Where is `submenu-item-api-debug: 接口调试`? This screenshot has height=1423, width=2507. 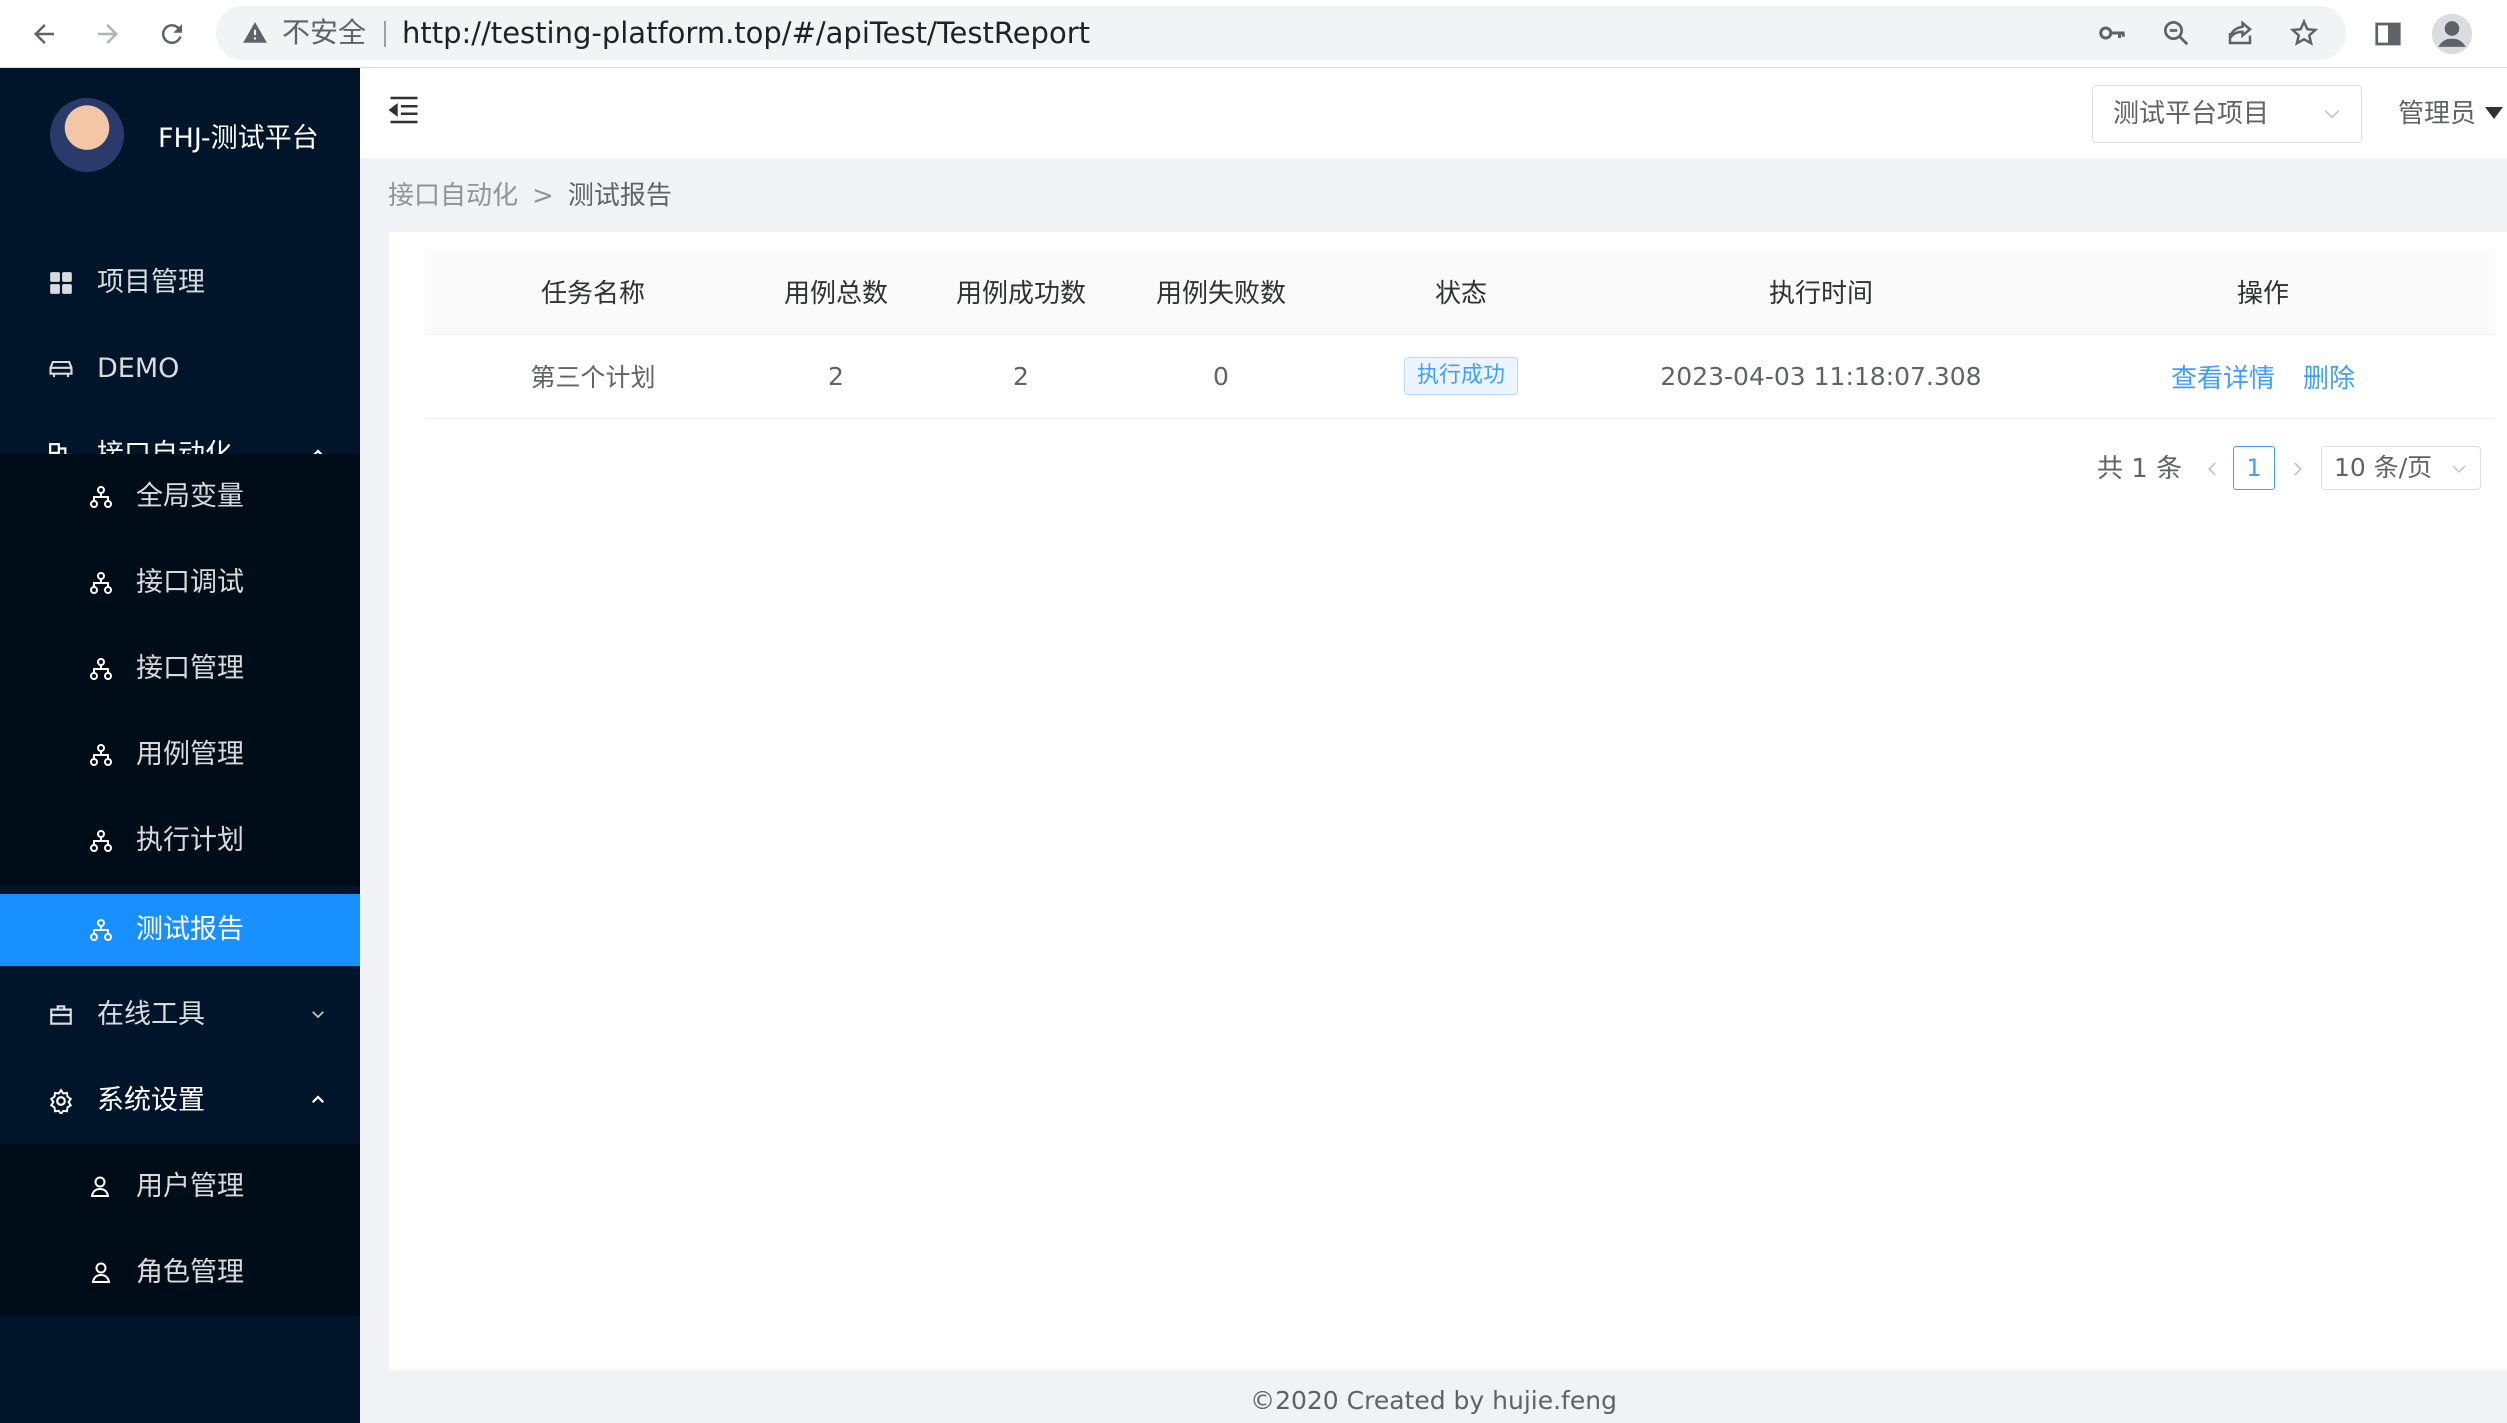 submenu-item-api-debug: 接口调试 is located at coordinates (180, 583).